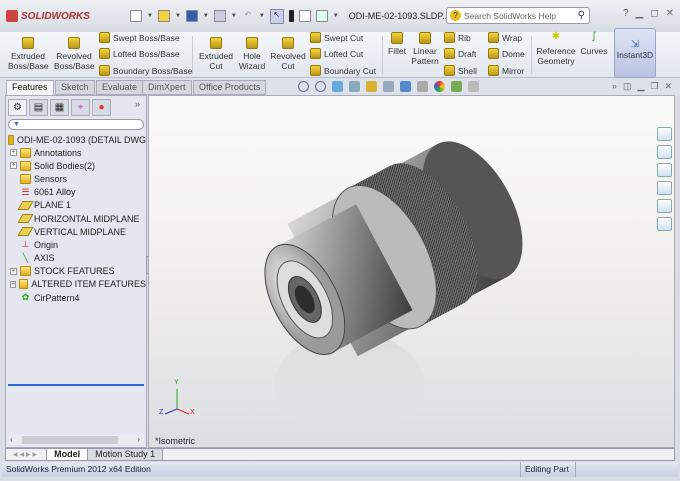 Image resolution: width=680 pixels, height=481 pixels. Describe the element at coordinates (80, 107) in the screenshot. I see `dimxpert-manager-tab-icon: ⌖` at that location.